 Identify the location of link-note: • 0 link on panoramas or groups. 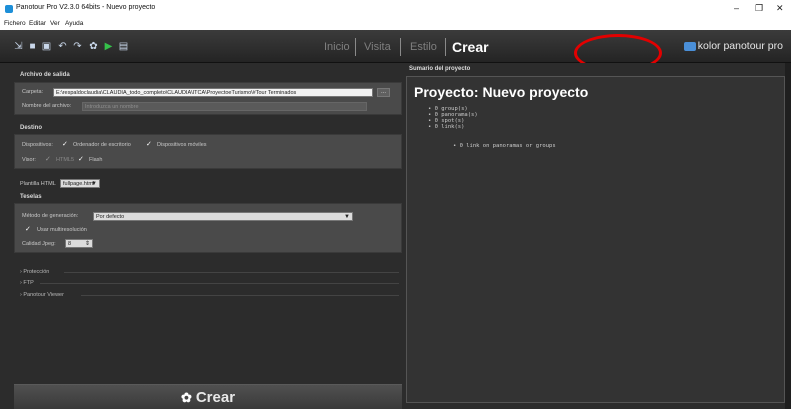
(504, 146).